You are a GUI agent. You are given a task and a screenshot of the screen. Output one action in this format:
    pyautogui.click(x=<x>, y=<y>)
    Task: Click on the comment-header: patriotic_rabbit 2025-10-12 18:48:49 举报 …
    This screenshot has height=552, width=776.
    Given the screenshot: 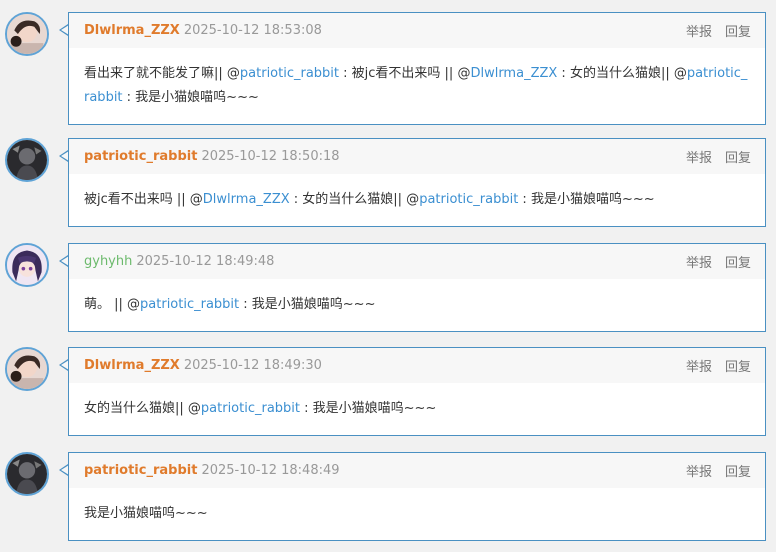 What is the action you would take?
    pyautogui.click(x=417, y=470)
    